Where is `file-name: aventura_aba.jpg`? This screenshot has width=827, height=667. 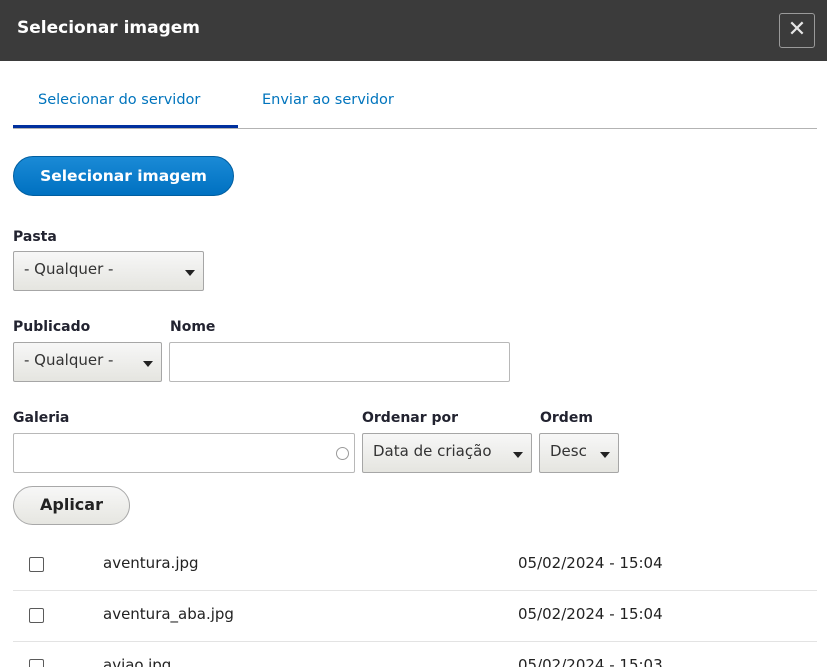
file-name: aventura_aba.jpg is located at coordinates (168, 614).